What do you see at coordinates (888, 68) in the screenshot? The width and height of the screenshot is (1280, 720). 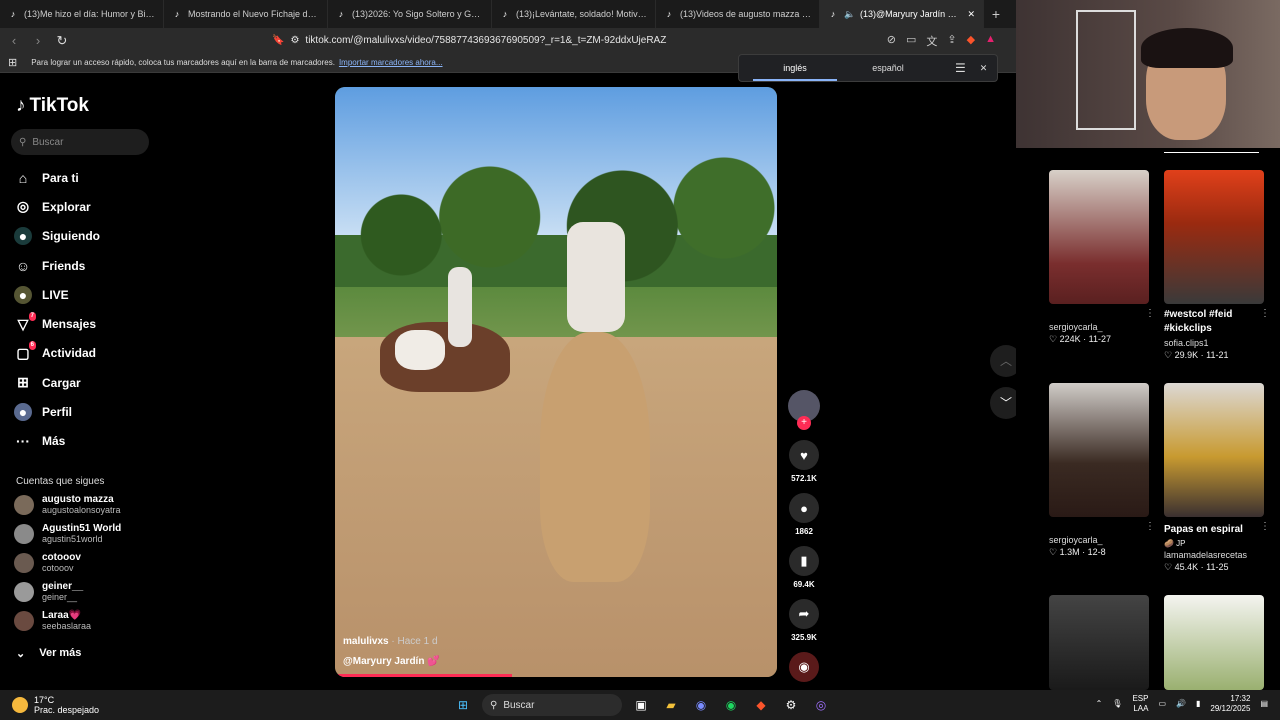 I see `translate-lang-target: español` at bounding box center [888, 68].